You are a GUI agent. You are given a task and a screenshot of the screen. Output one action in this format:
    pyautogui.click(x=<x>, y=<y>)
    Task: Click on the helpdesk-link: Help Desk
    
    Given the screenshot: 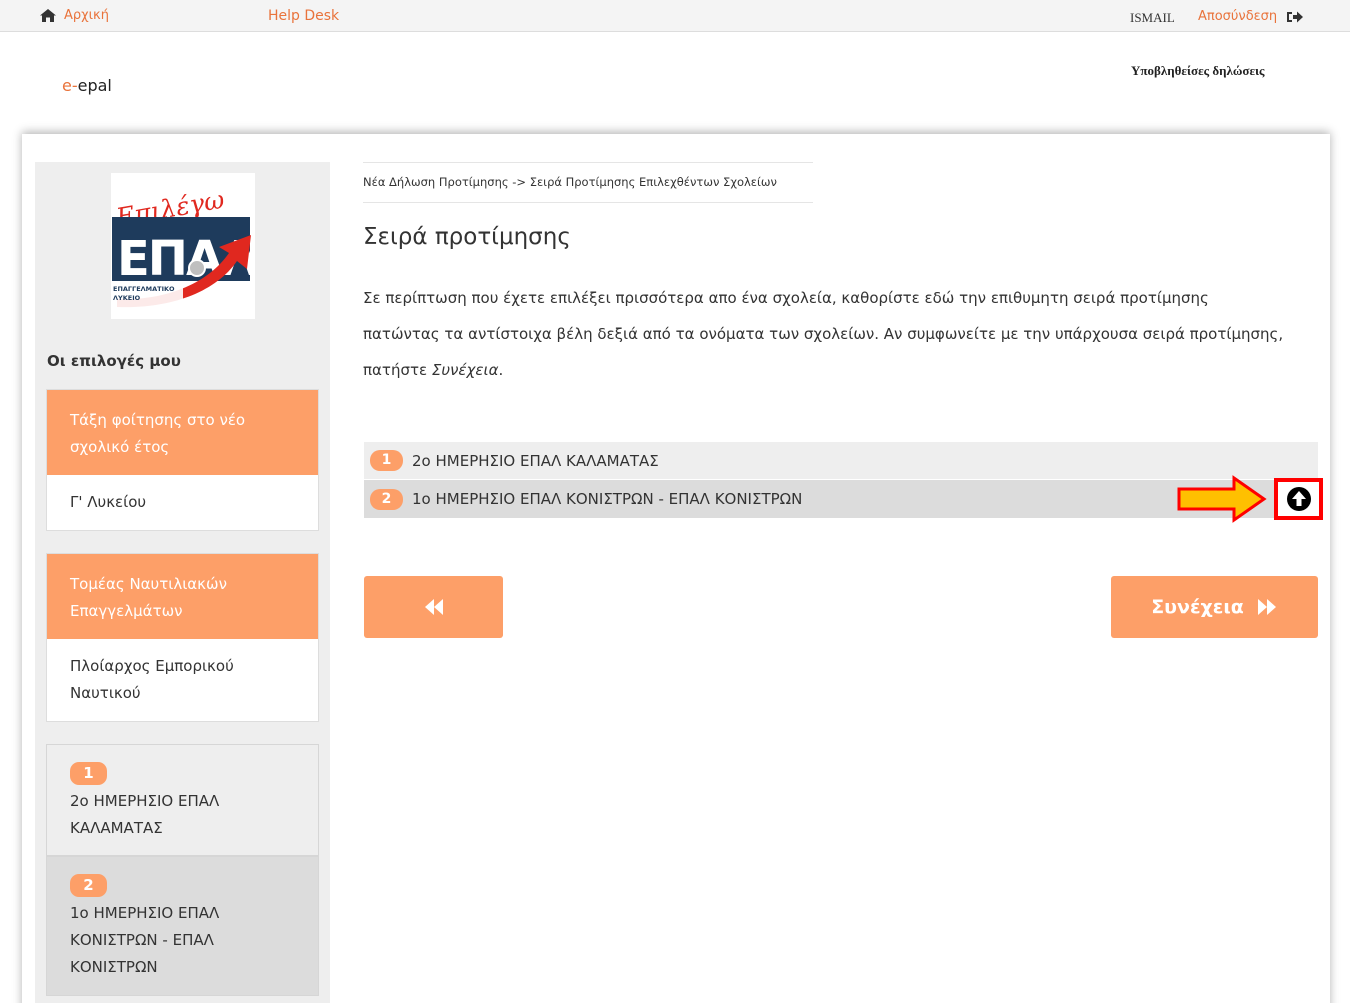 What is the action you would take?
    pyautogui.click(x=303, y=16)
    